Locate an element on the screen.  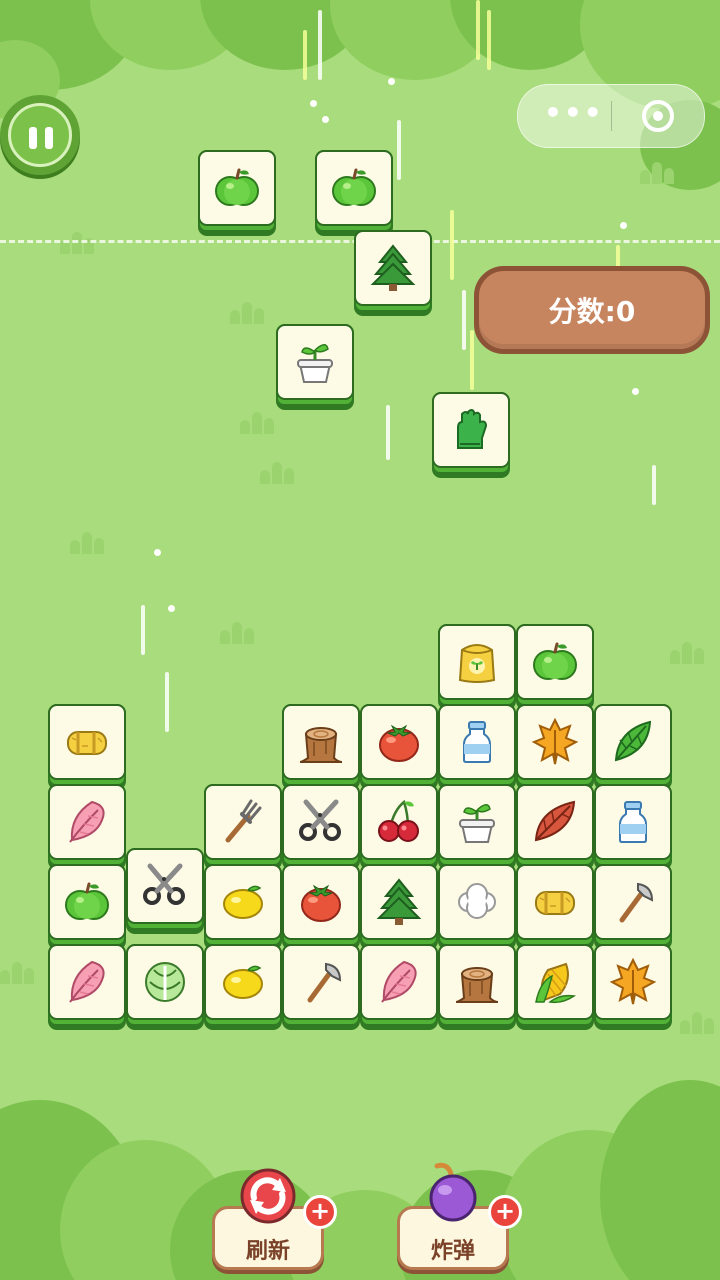
tile-seed-bag is located at coordinates (477, 667).